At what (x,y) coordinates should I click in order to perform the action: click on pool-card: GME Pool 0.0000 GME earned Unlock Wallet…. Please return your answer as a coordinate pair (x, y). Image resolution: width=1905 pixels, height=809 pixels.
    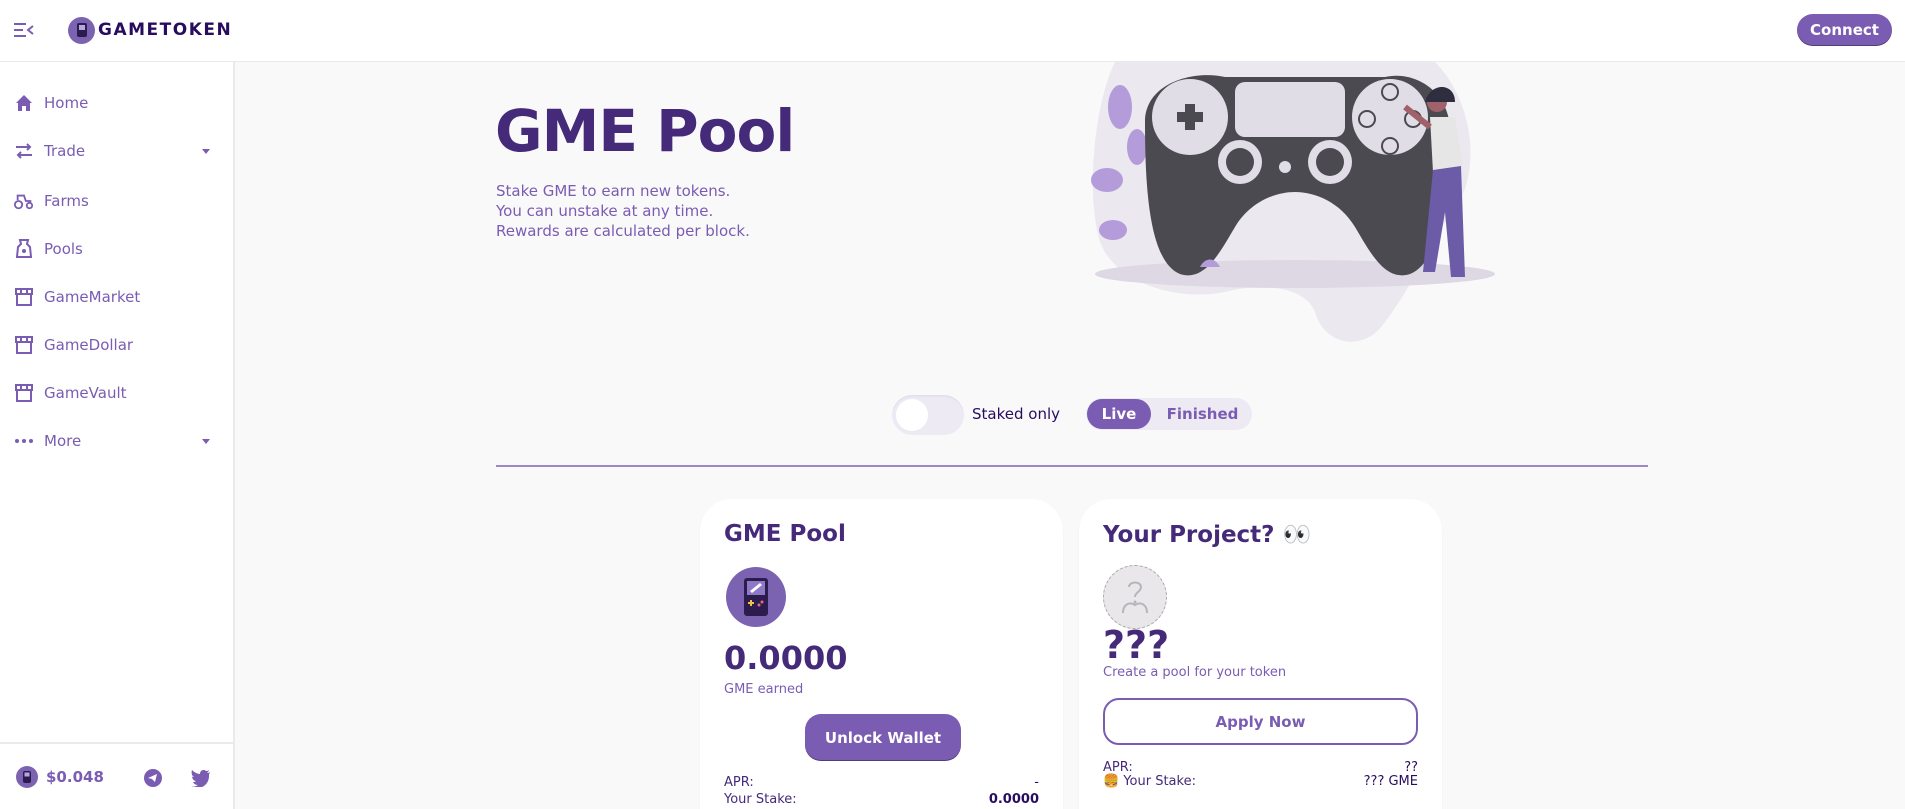
    Looking at the image, I should click on (881, 654).